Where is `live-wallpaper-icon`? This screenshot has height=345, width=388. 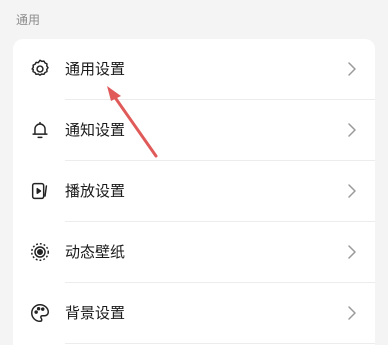
live-wallpaper-icon is located at coordinates (40, 252).